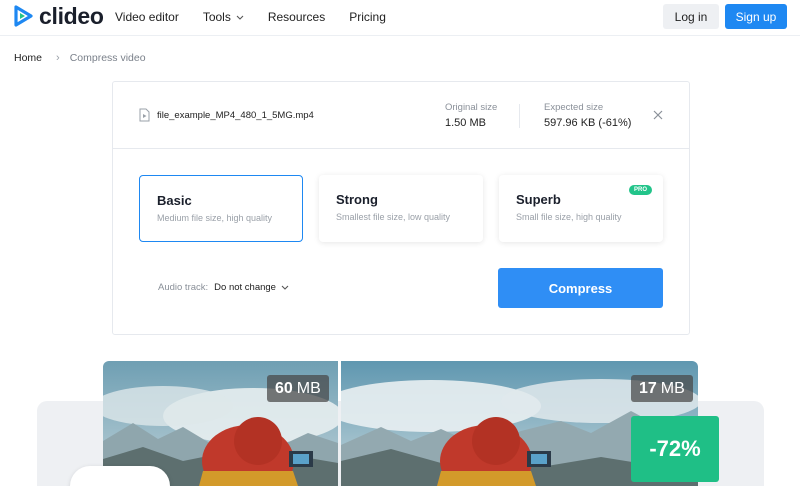 This screenshot has width=800, height=486. I want to click on compressed-size-badge: 17 MB, so click(662, 388).